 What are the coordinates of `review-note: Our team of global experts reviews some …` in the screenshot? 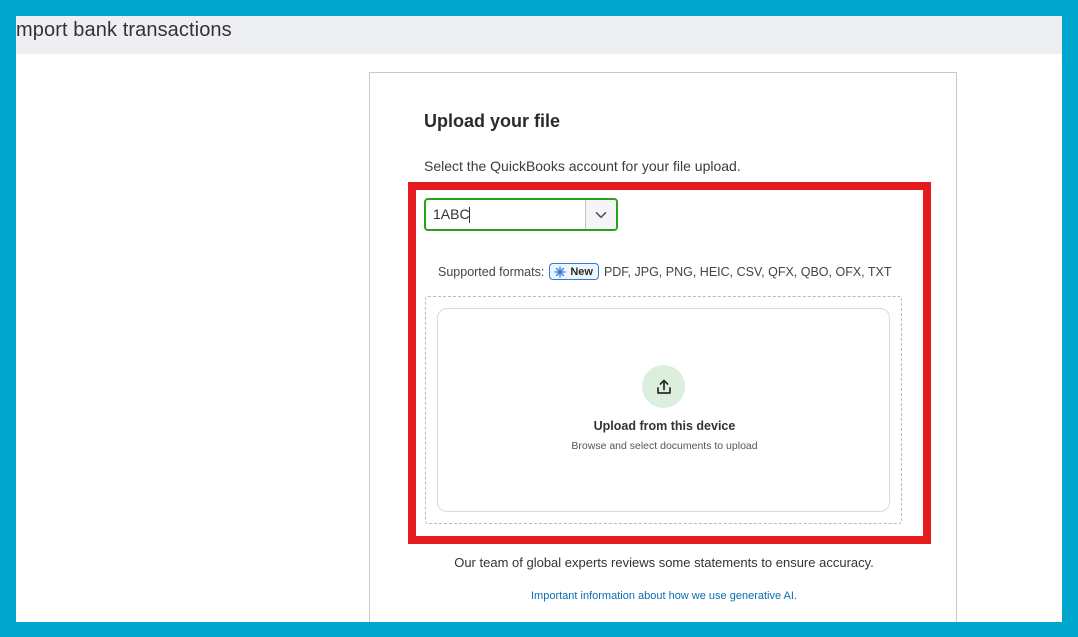 It's located at (664, 562).